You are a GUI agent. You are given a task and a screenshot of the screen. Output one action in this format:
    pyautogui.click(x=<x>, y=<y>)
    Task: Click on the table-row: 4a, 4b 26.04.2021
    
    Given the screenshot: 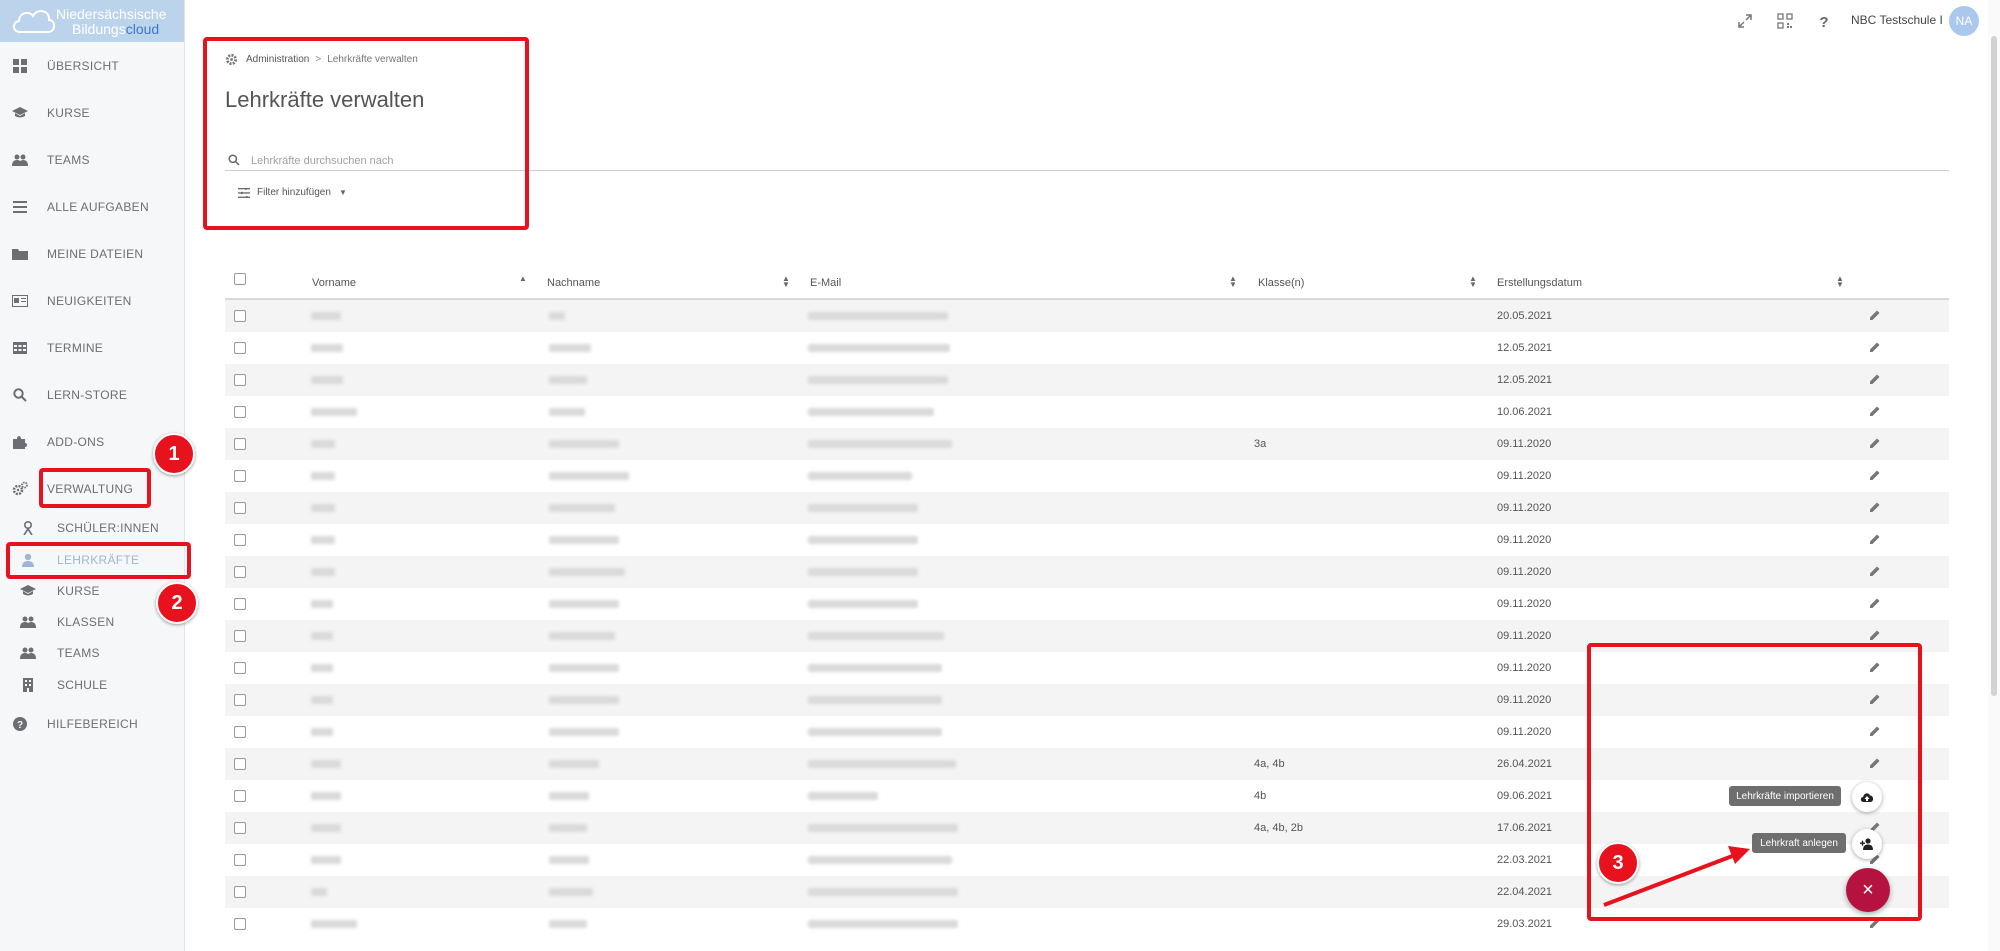 What is the action you would take?
    pyautogui.click(x=1087, y=764)
    